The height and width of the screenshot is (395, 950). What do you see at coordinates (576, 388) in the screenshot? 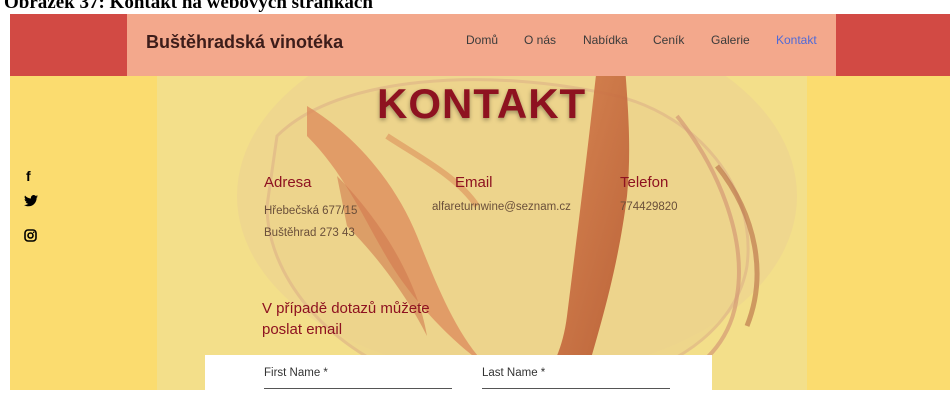
I see `last-name-input` at bounding box center [576, 388].